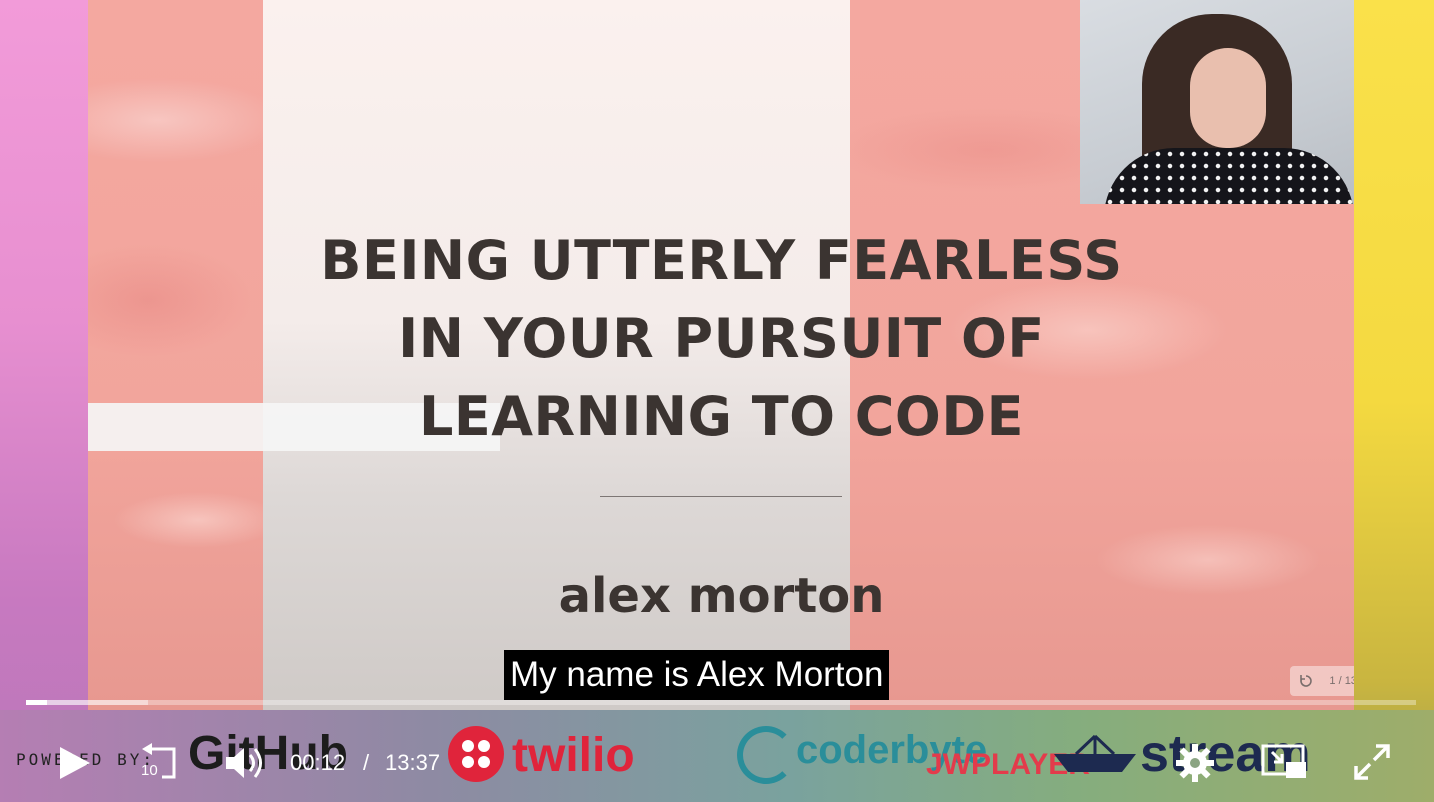  What do you see at coordinates (721, 596) in the screenshot?
I see `slide-author: alex morton` at bounding box center [721, 596].